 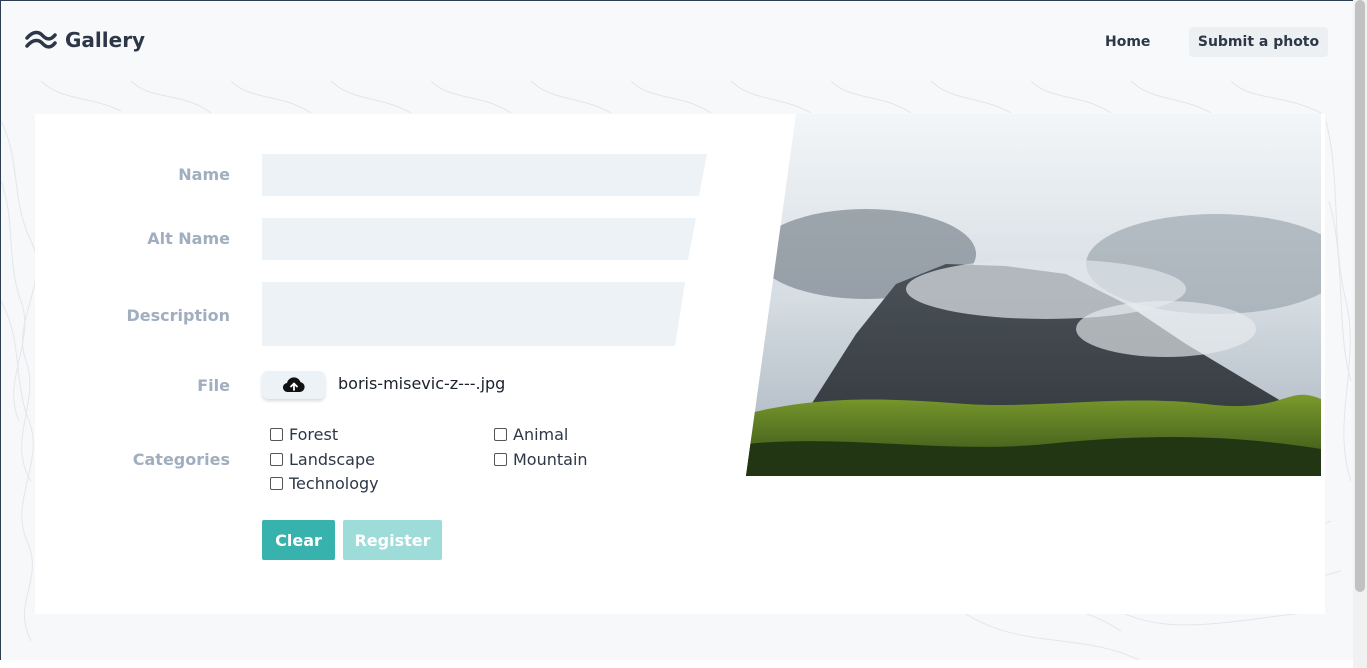 I want to click on category-forest-checkbox: Forest, so click(x=304, y=434).